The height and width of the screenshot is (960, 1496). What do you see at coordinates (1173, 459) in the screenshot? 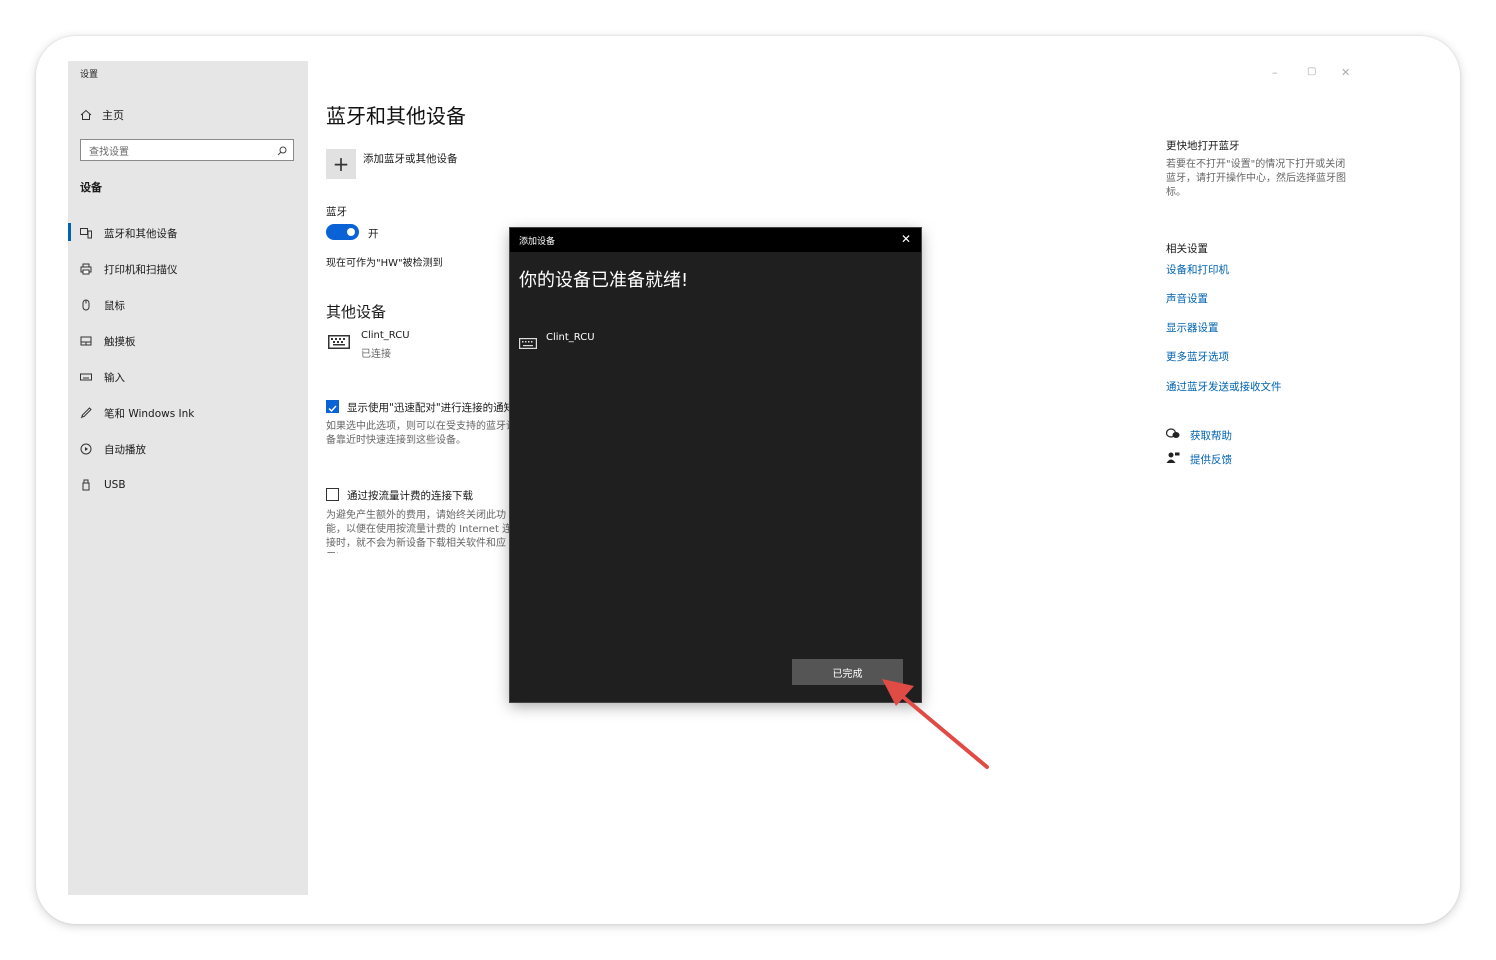
I see `feedback-icon` at bounding box center [1173, 459].